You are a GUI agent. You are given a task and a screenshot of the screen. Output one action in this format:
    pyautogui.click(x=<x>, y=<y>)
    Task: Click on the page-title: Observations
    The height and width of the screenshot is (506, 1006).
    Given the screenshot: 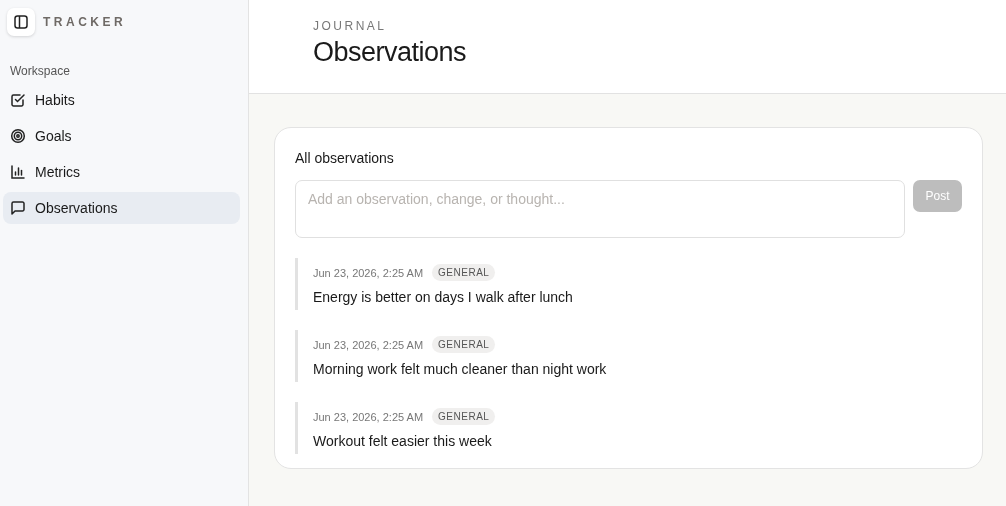 What is the action you would take?
    pyautogui.click(x=390, y=52)
    